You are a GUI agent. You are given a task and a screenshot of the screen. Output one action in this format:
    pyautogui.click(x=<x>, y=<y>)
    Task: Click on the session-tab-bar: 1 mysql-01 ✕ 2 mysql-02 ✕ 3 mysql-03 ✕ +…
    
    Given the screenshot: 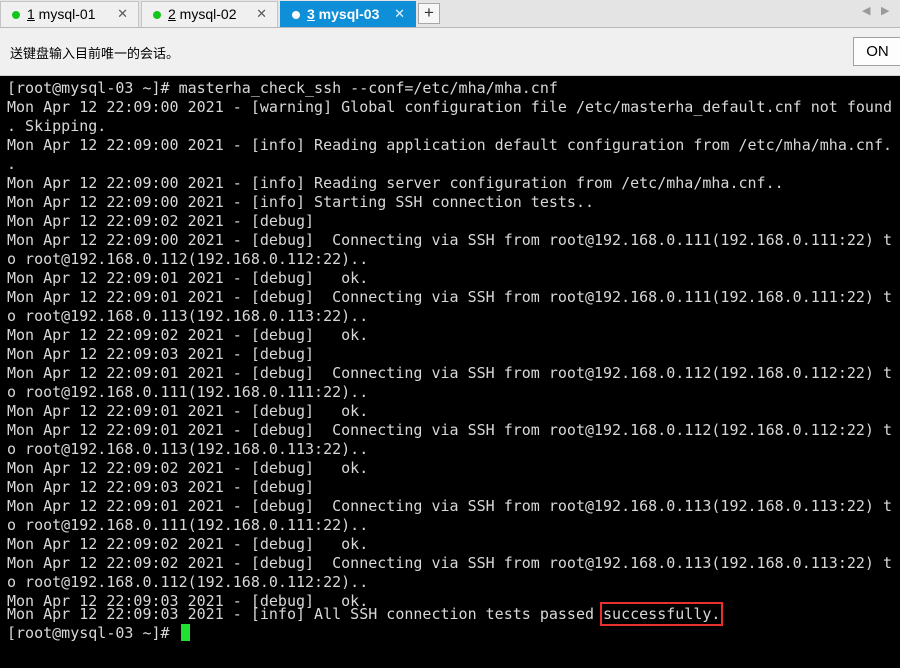 What is the action you would take?
    pyautogui.click(x=450, y=14)
    